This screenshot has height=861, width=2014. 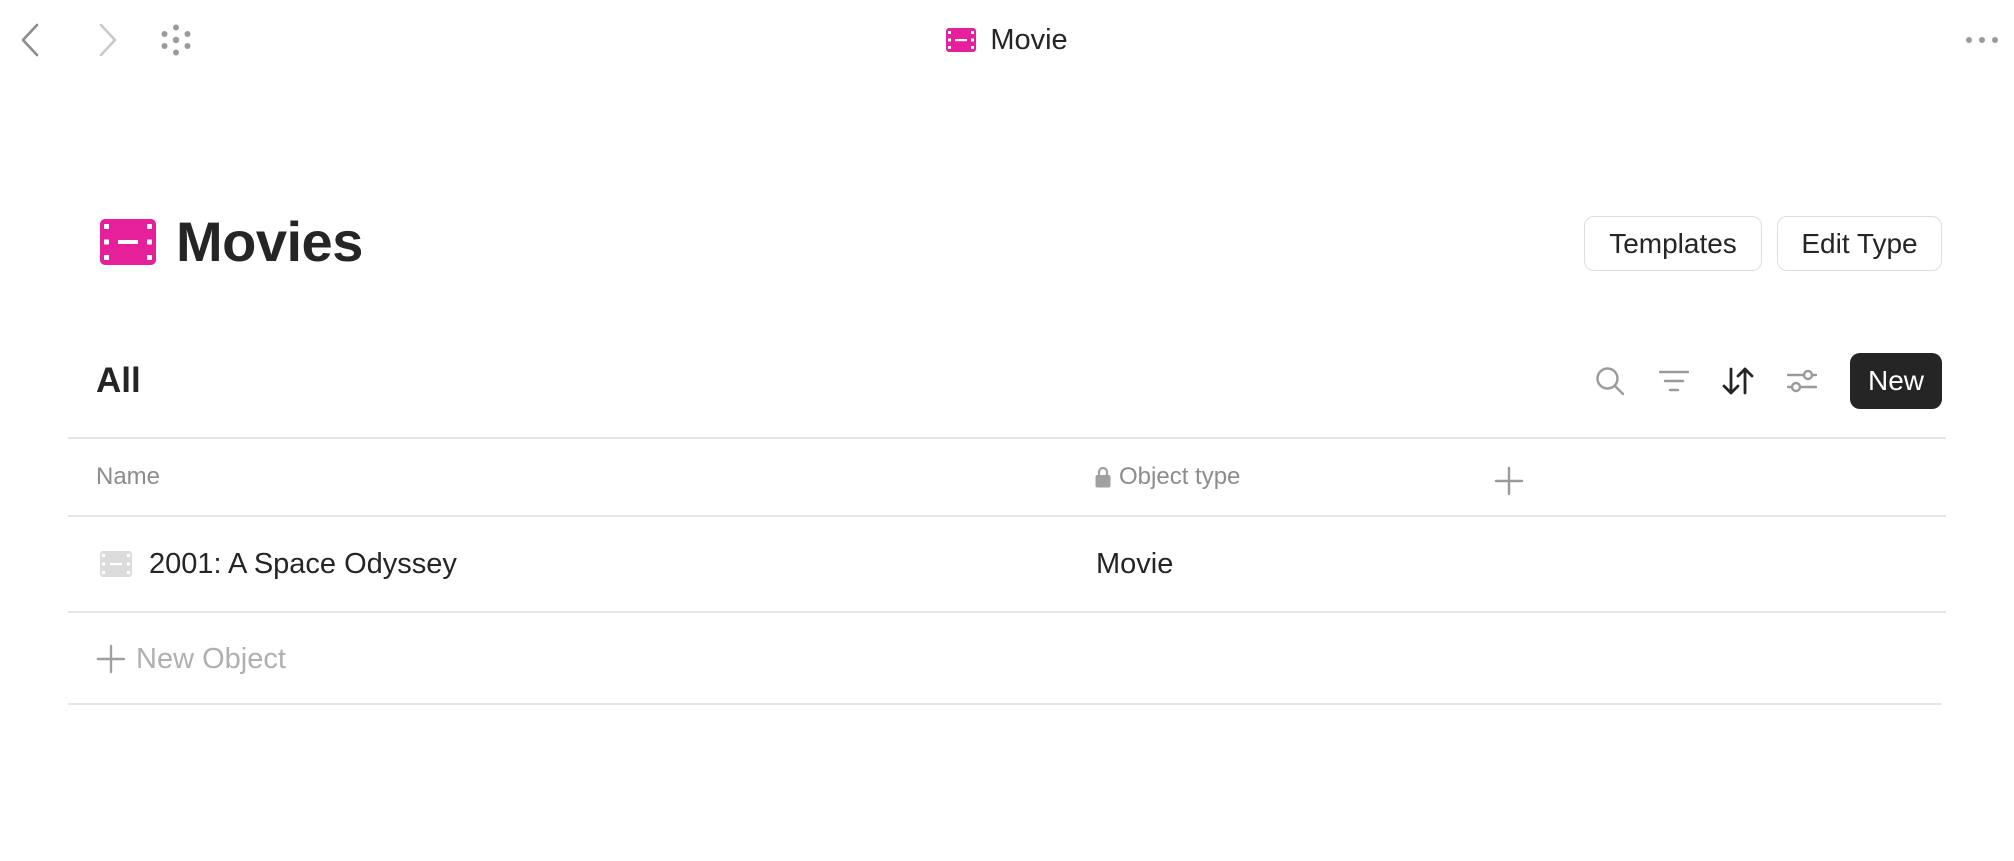 I want to click on table-row: 2001: A Space Odyssey Movie, so click(x=1007, y=564).